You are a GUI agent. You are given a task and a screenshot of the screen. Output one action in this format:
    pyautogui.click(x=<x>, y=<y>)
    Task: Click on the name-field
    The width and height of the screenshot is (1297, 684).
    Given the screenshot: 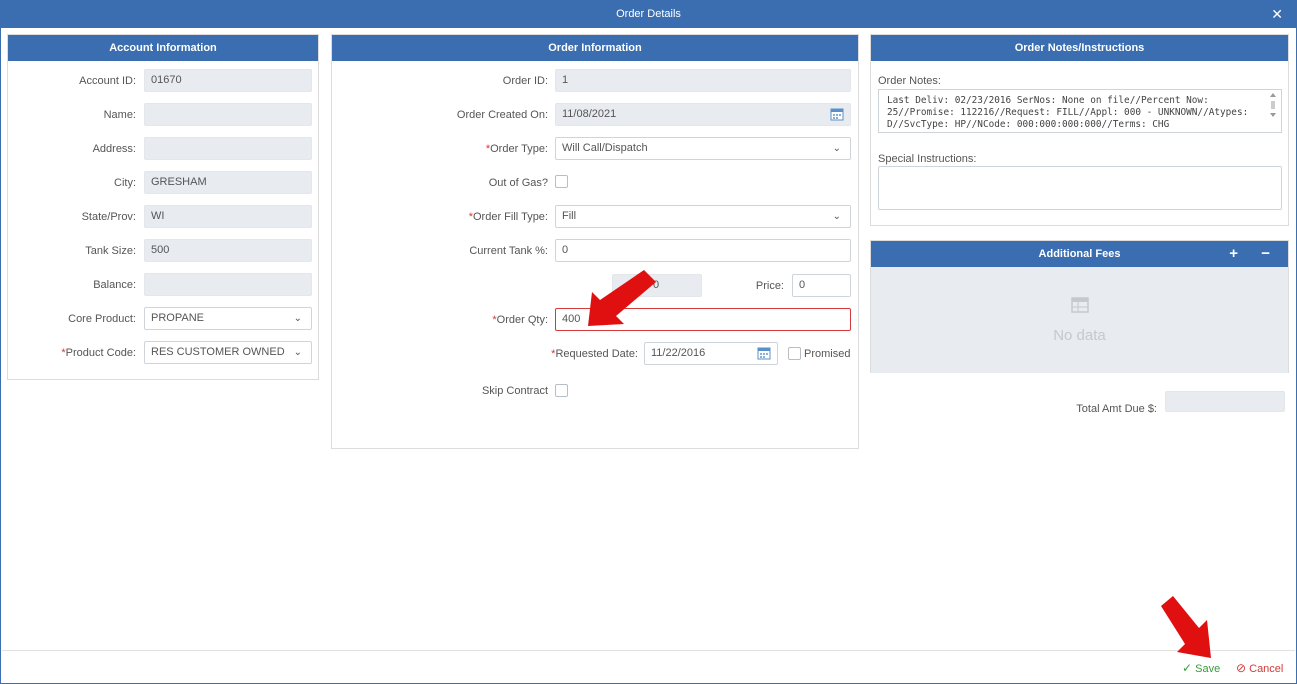 What is the action you would take?
    pyautogui.click(x=228, y=114)
    